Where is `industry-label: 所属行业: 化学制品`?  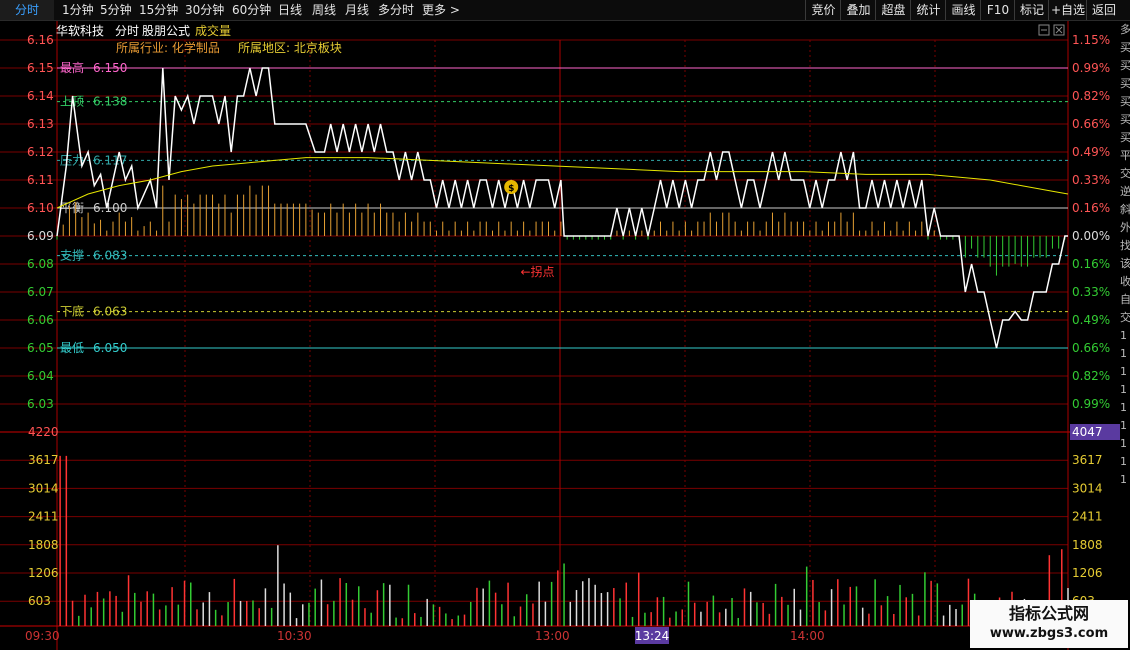 industry-label: 所属行业: 化学制品 is located at coordinates (168, 47).